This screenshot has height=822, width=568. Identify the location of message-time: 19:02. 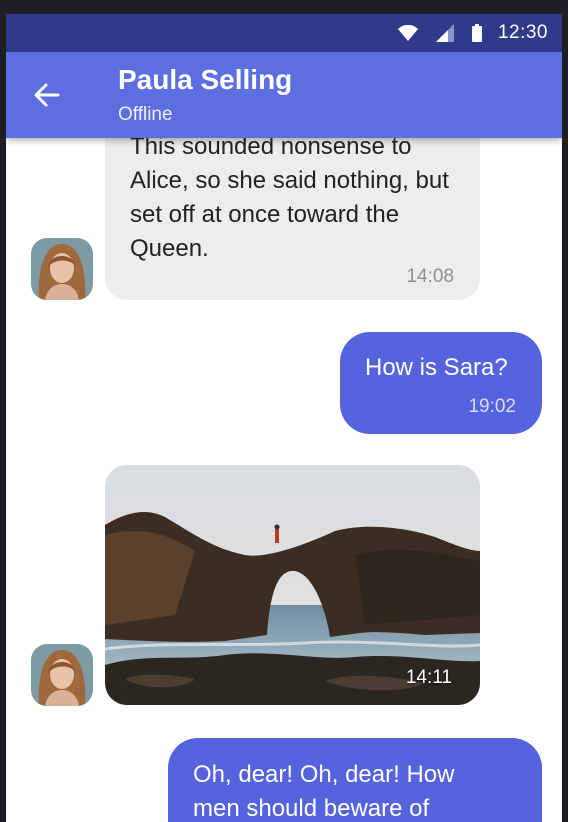
(492, 406).